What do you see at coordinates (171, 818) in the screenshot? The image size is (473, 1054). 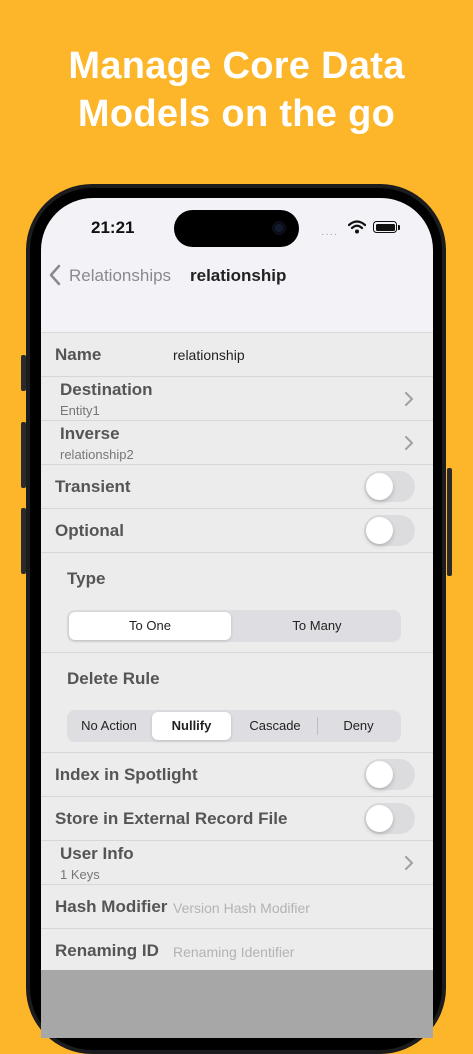 I see `external-record-label: Store in External Record File` at bounding box center [171, 818].